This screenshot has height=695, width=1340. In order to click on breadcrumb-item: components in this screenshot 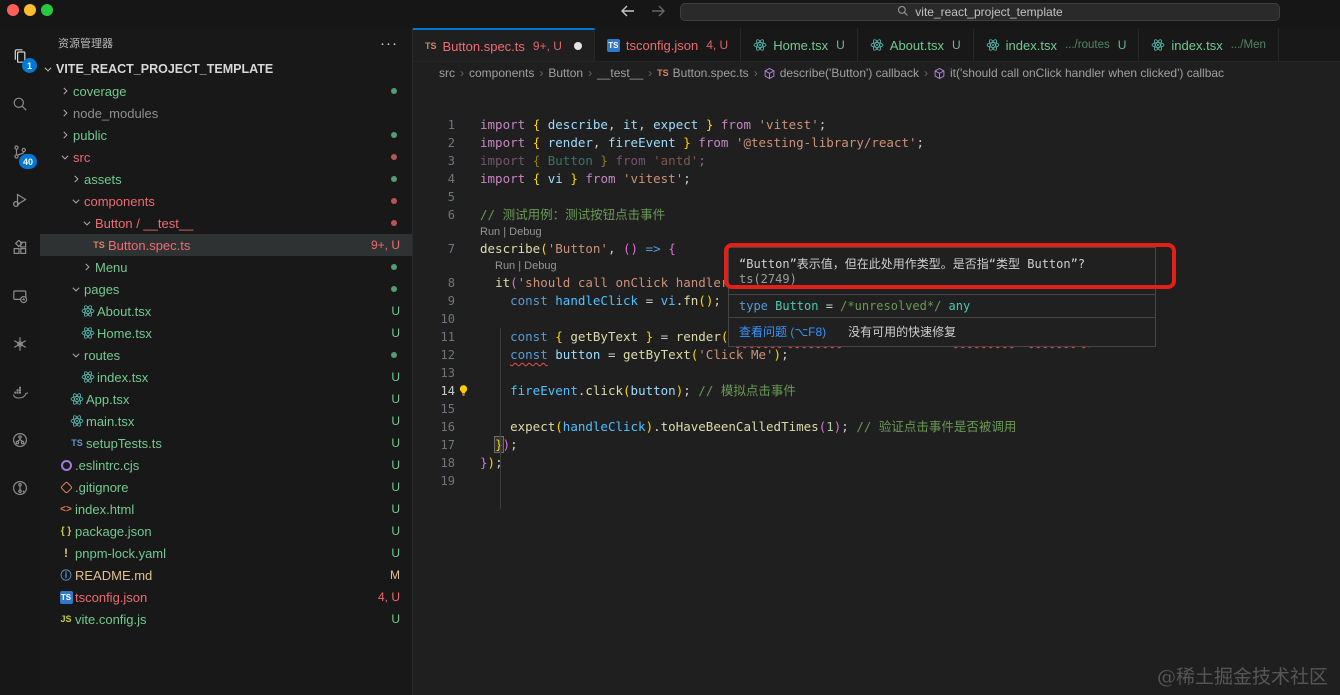, I will do `click(501, 73)`.